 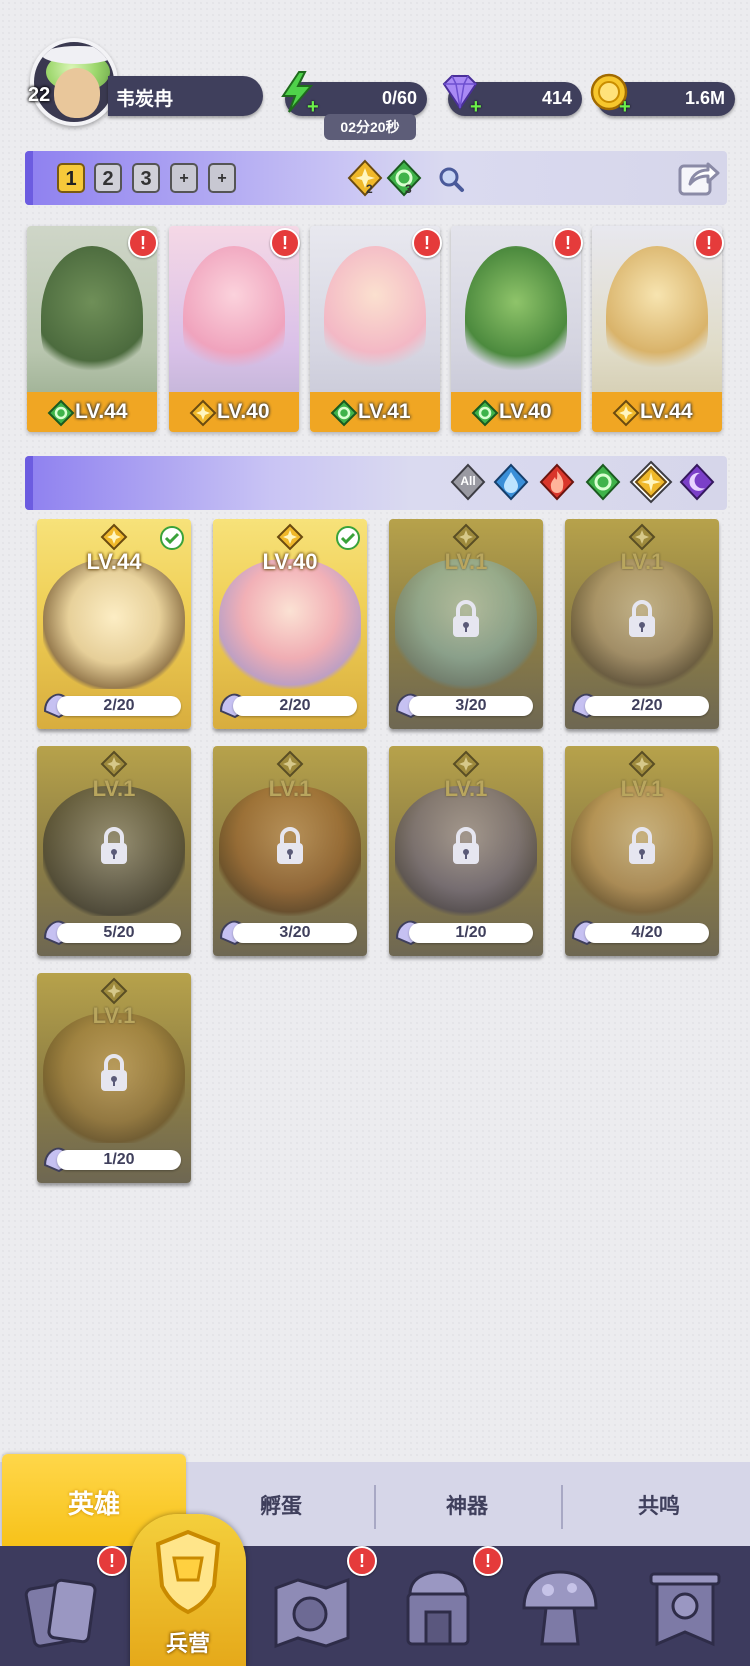 I want to click on team-hero-level: LV.40, so click(x=525, y=411).